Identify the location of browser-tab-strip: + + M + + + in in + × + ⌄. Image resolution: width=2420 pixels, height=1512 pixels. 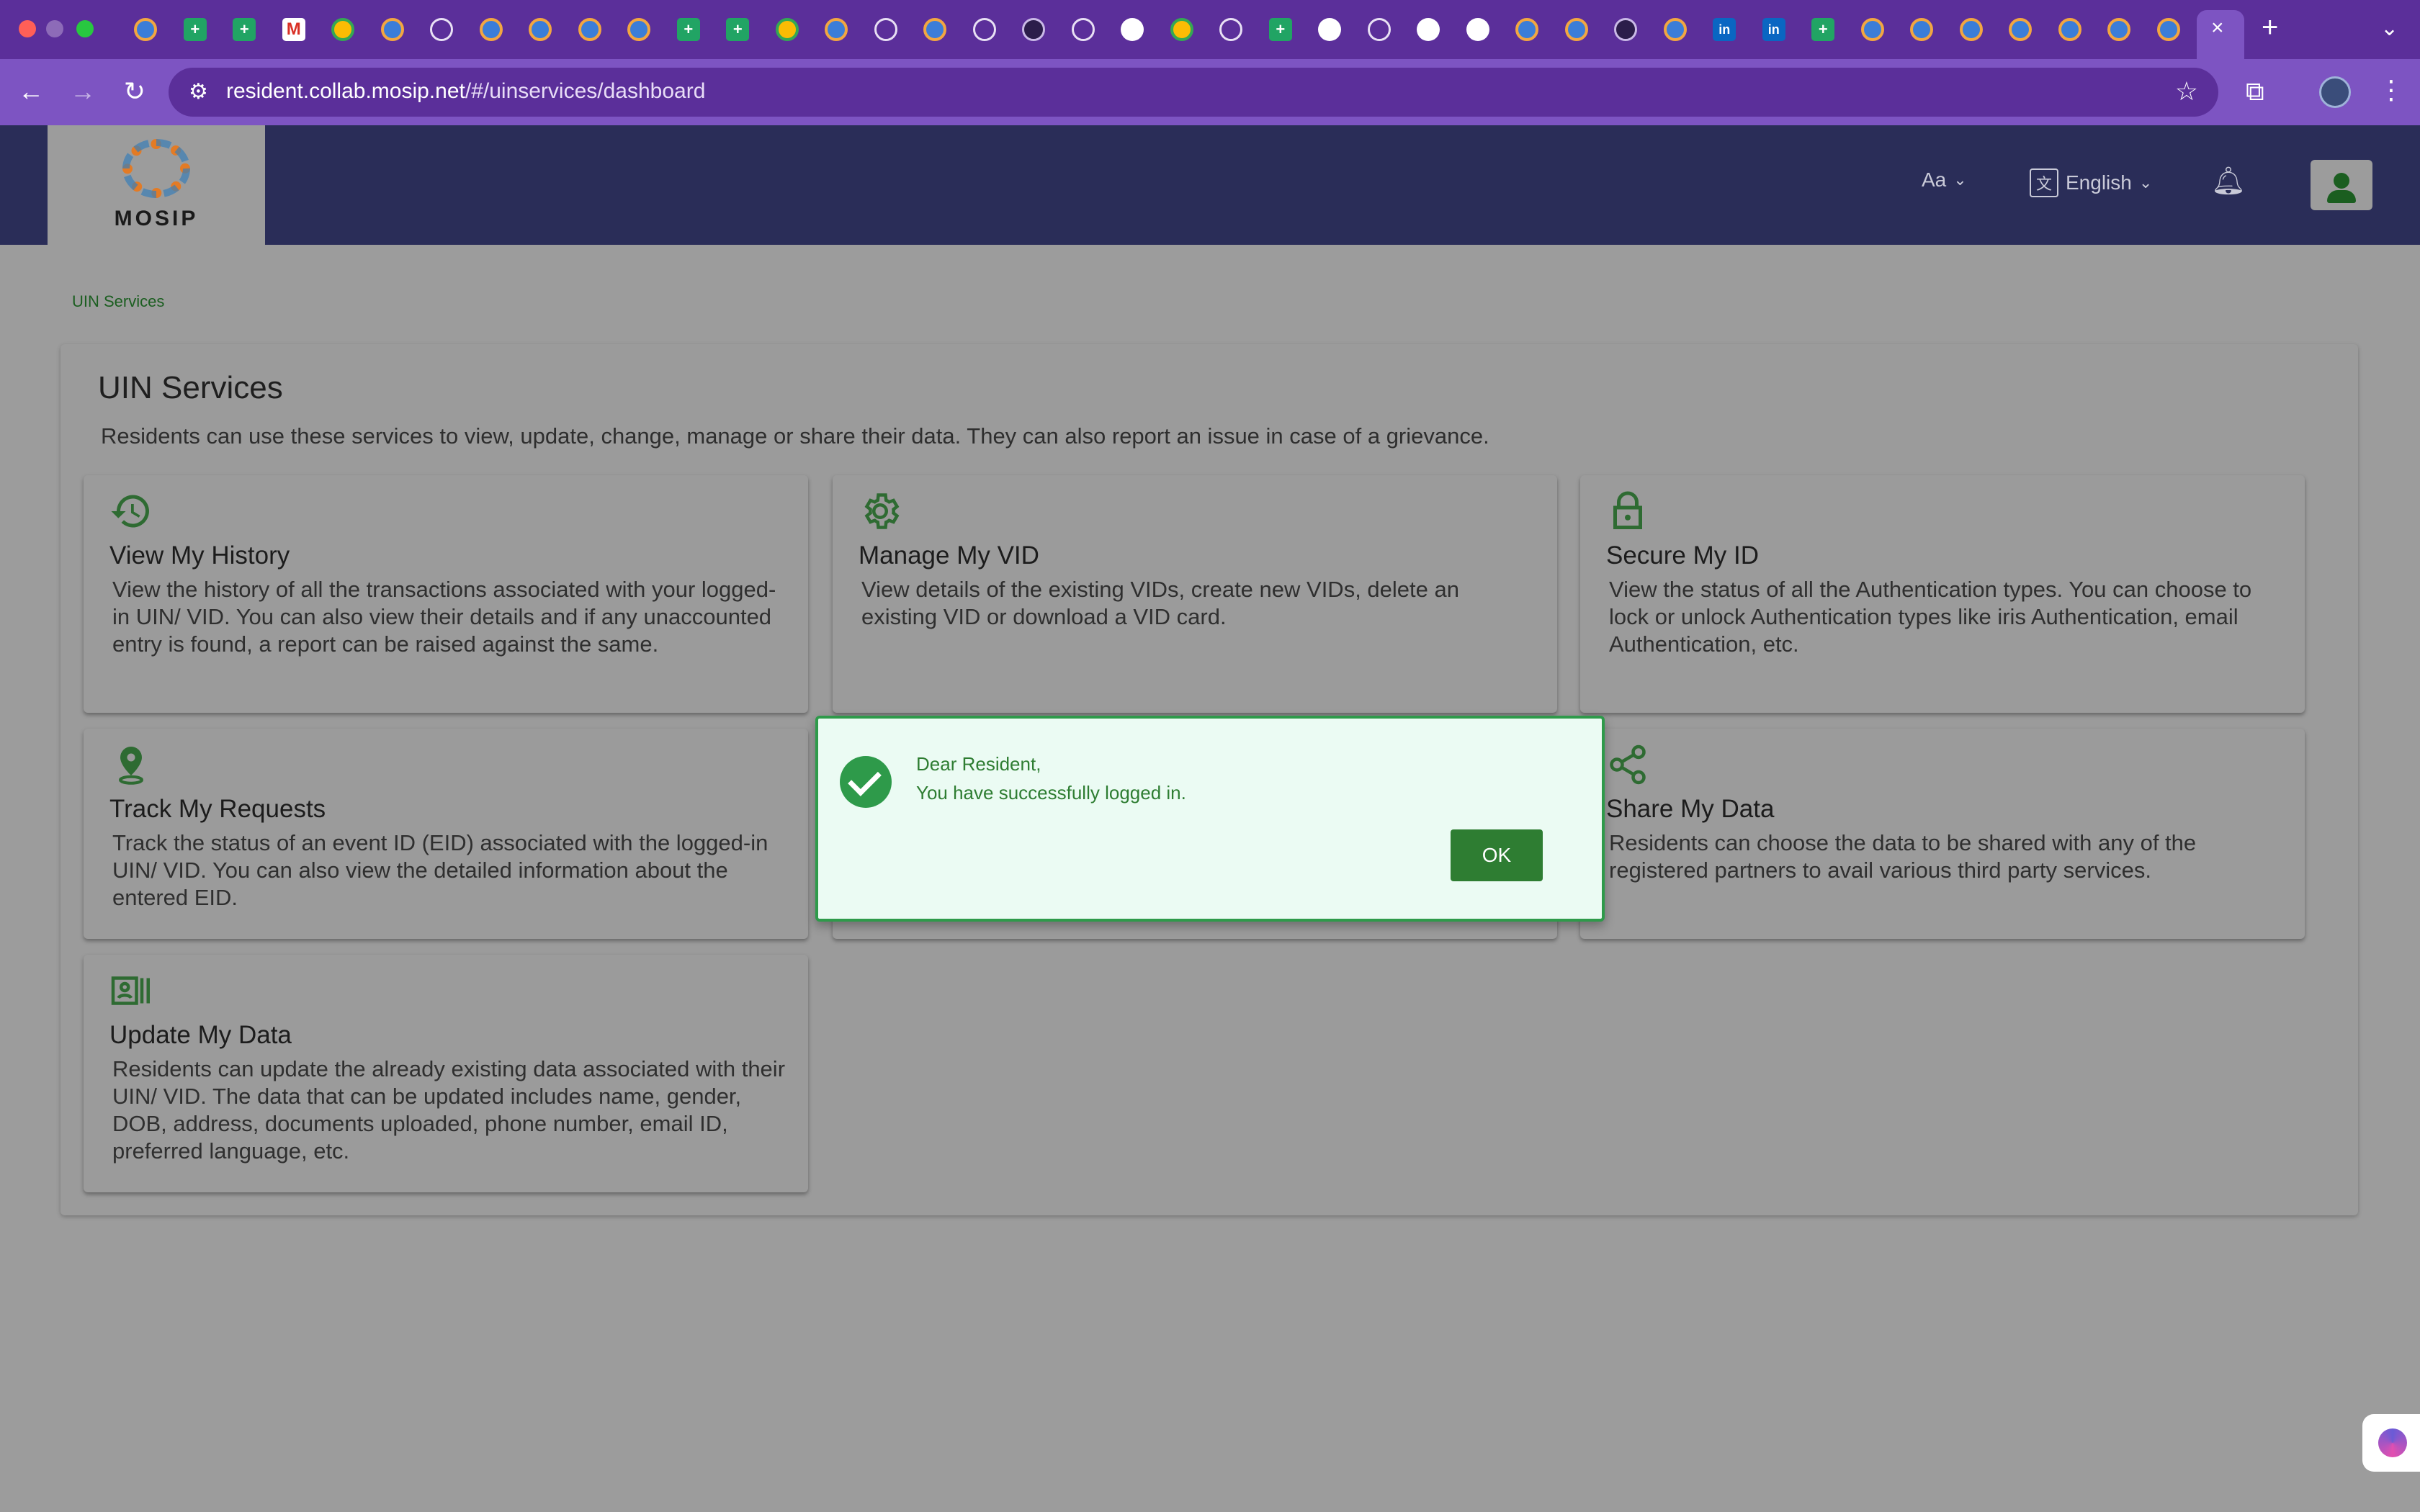
(1210, 29).